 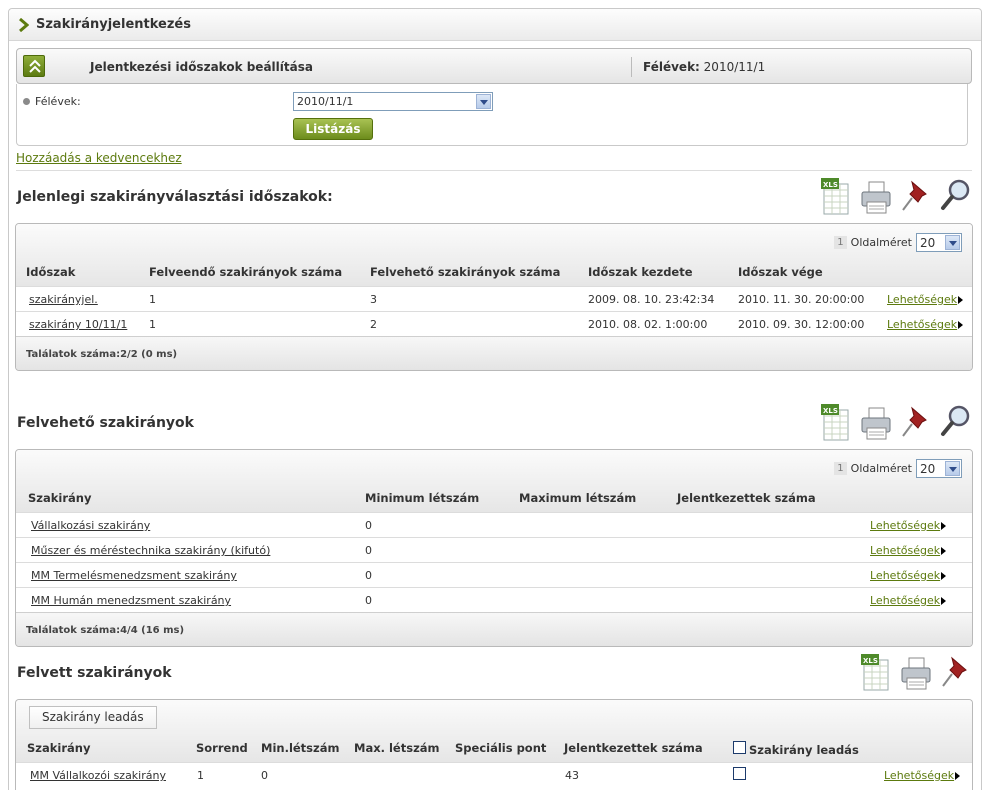 What do you see at coordinates (494, 629) in the screenshot?
I see `grid-footer: Találatok száma:4/4 (16 ms)` at bounding box center [494, 629].